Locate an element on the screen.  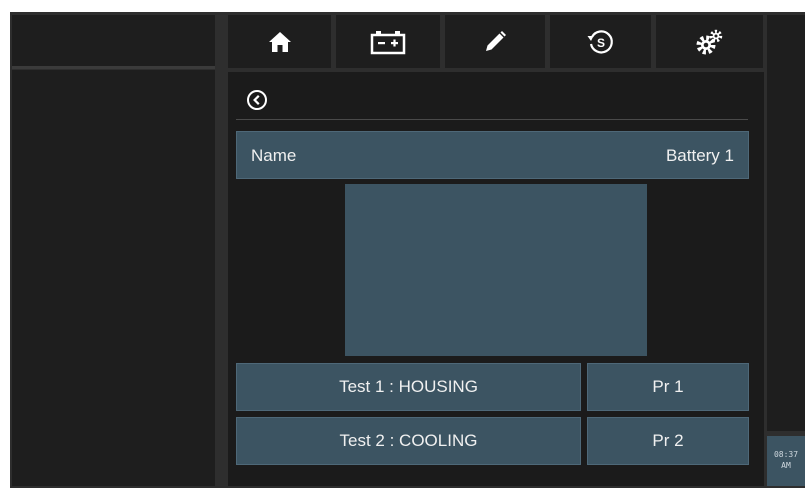
tab-settings is located at coordinates (709, 41).